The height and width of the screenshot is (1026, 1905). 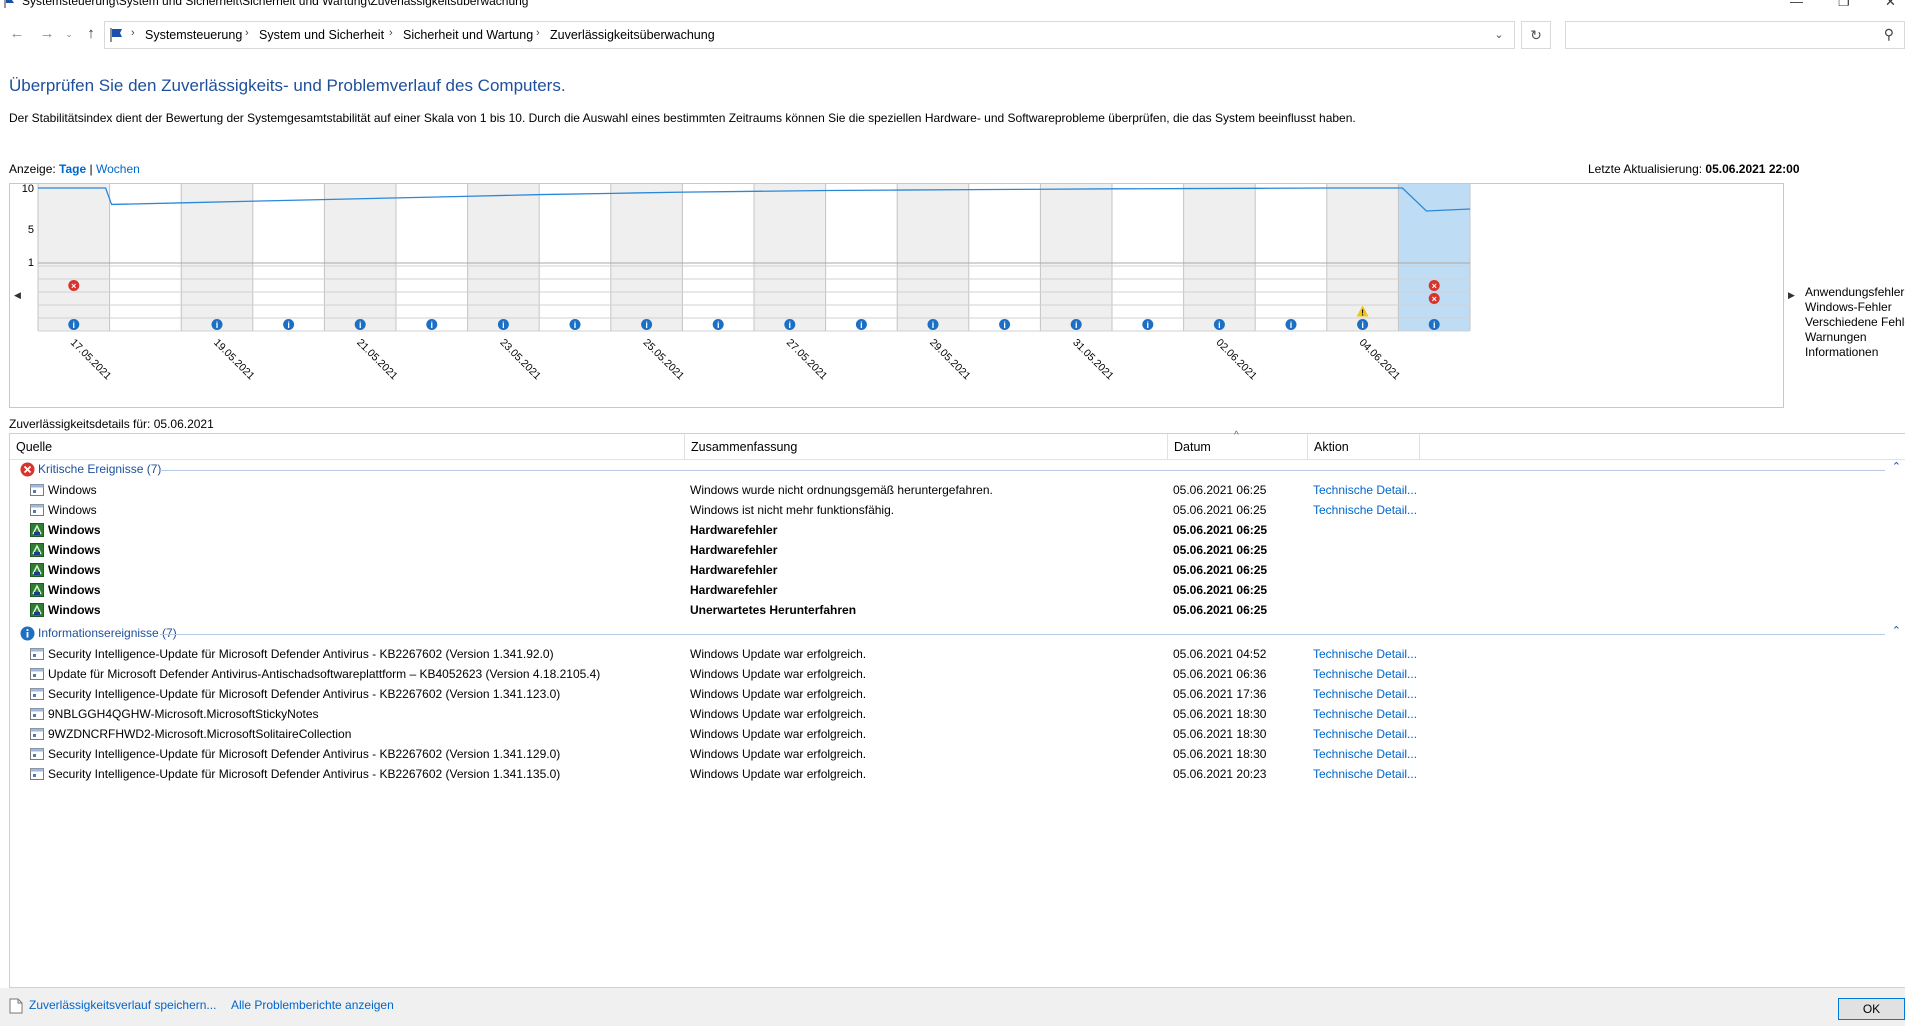 I want to click on event-date: 05.06.2021 04:52, so click(x=1220, y=654).